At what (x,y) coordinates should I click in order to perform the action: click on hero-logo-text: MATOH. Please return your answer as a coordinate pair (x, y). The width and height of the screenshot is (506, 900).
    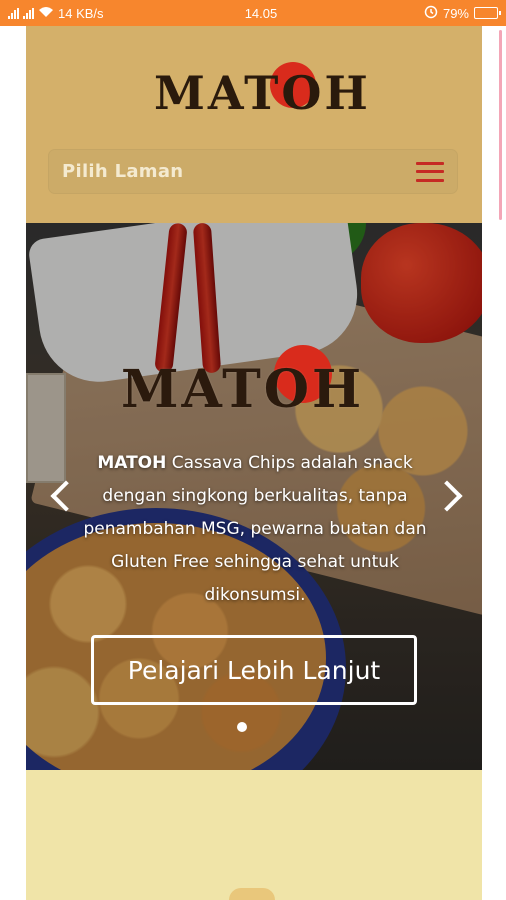
    Looking at the image, I should click on (243, 389).